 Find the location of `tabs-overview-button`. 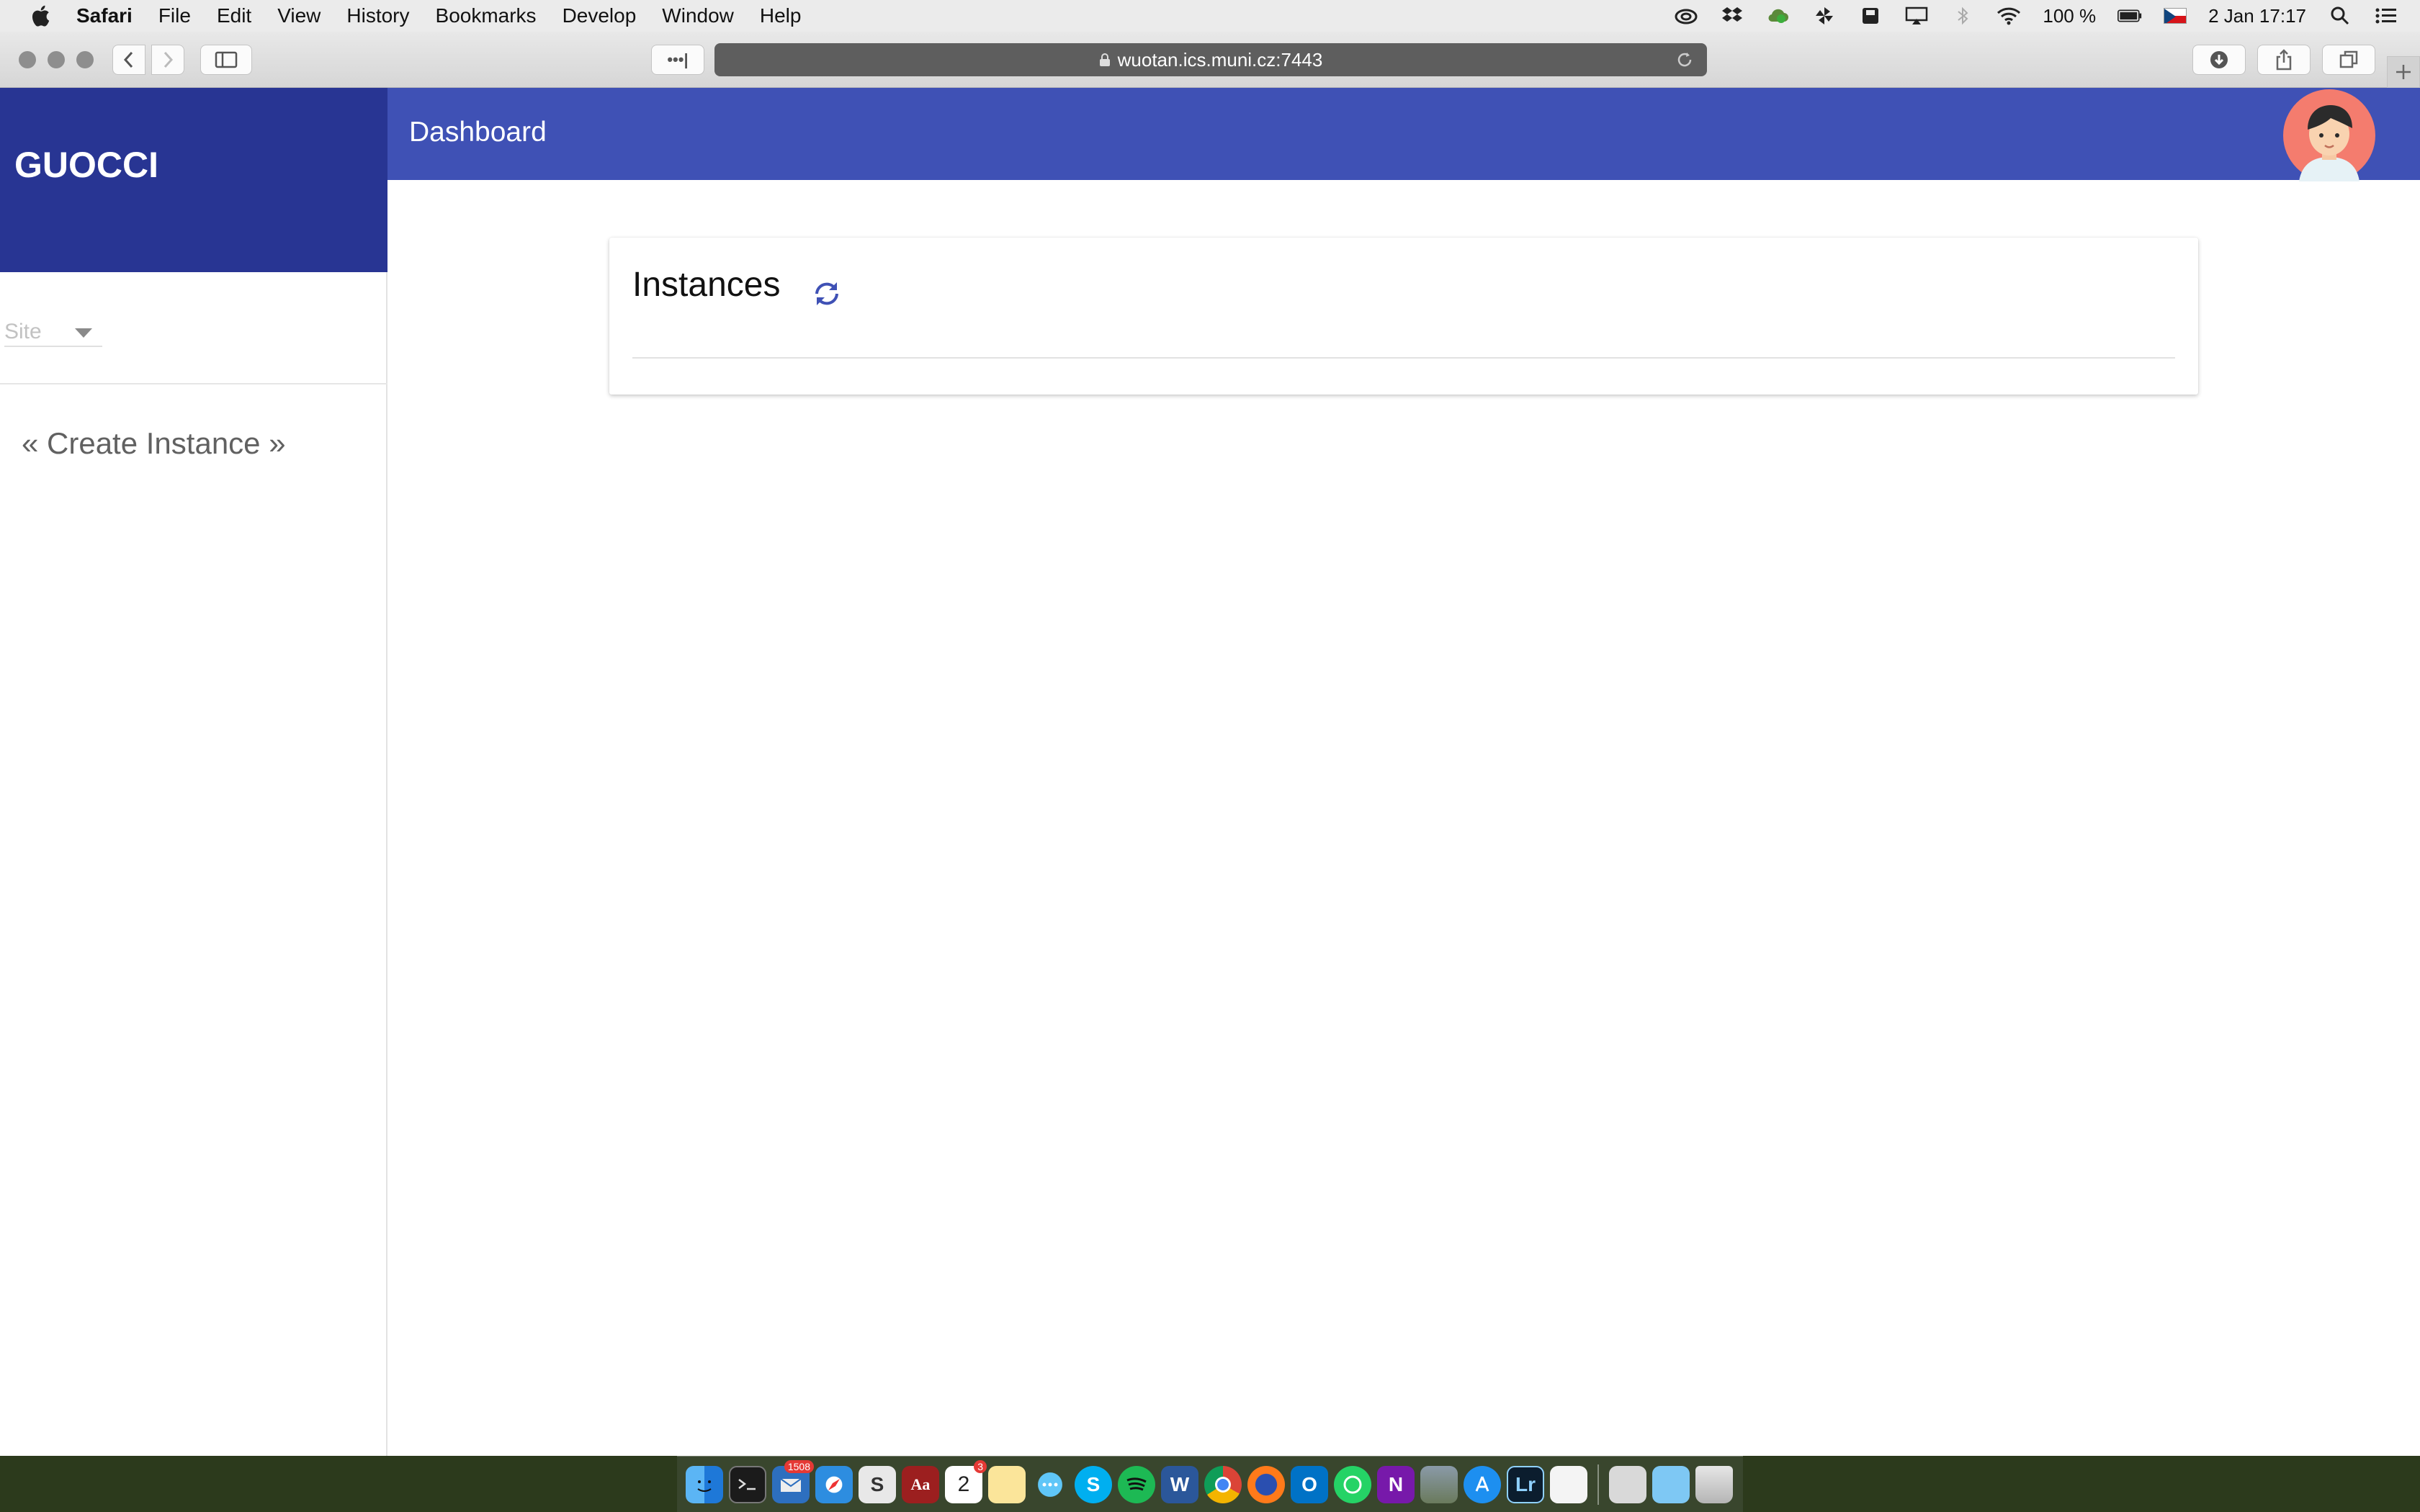

tabs-overview-button is located at coordinates (2348, 60).